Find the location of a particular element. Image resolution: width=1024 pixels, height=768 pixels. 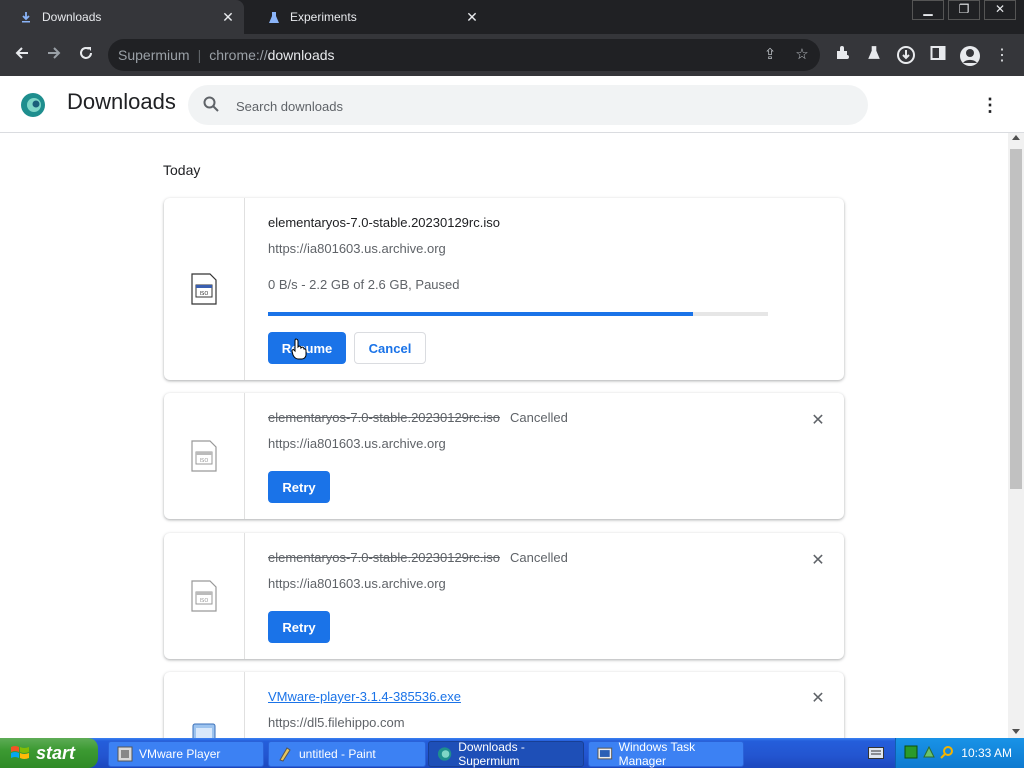

download-progress-bar is located at coordinates (518, 314).